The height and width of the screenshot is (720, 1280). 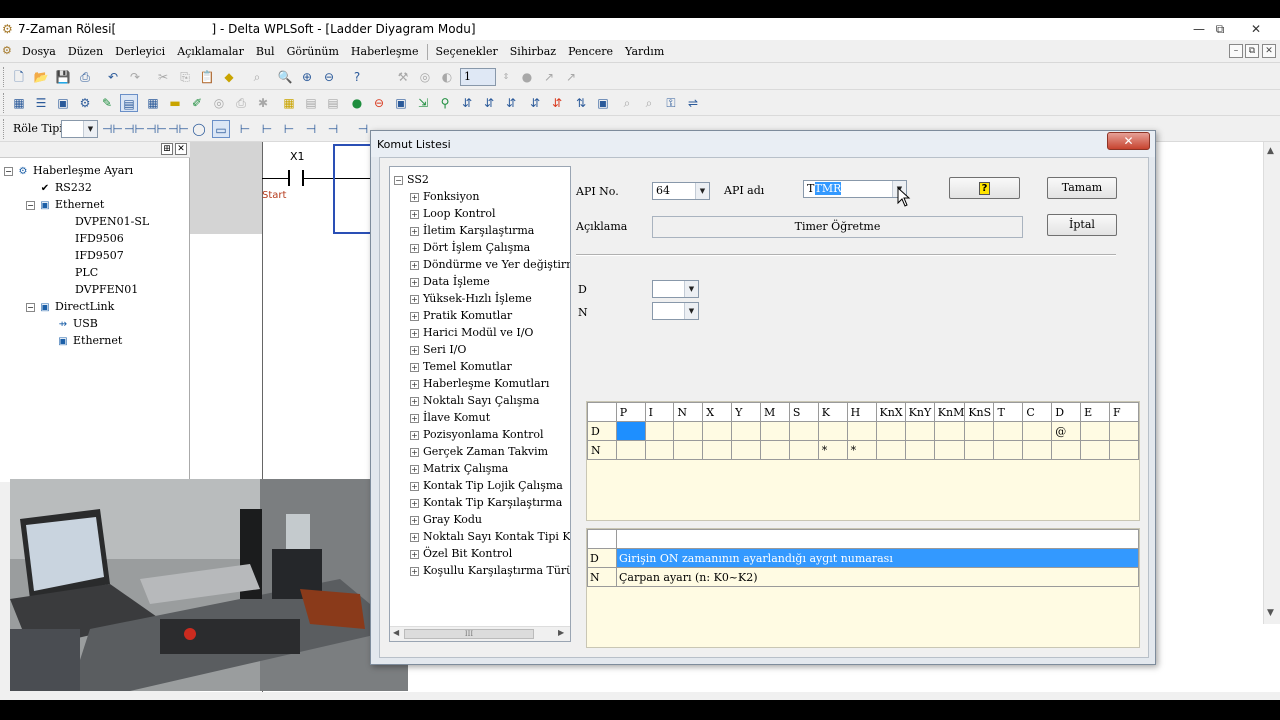 What do you see at coordinates (445, 103) in the screenshot?
I see `start-monitor-icon: ⚲` at bounding box center [445, 103].